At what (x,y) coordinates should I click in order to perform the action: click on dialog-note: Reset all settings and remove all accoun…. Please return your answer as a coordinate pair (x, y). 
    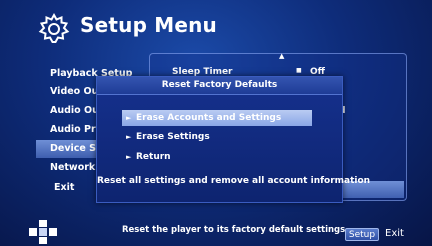
    Looking at the image, I should click on (234, 181).